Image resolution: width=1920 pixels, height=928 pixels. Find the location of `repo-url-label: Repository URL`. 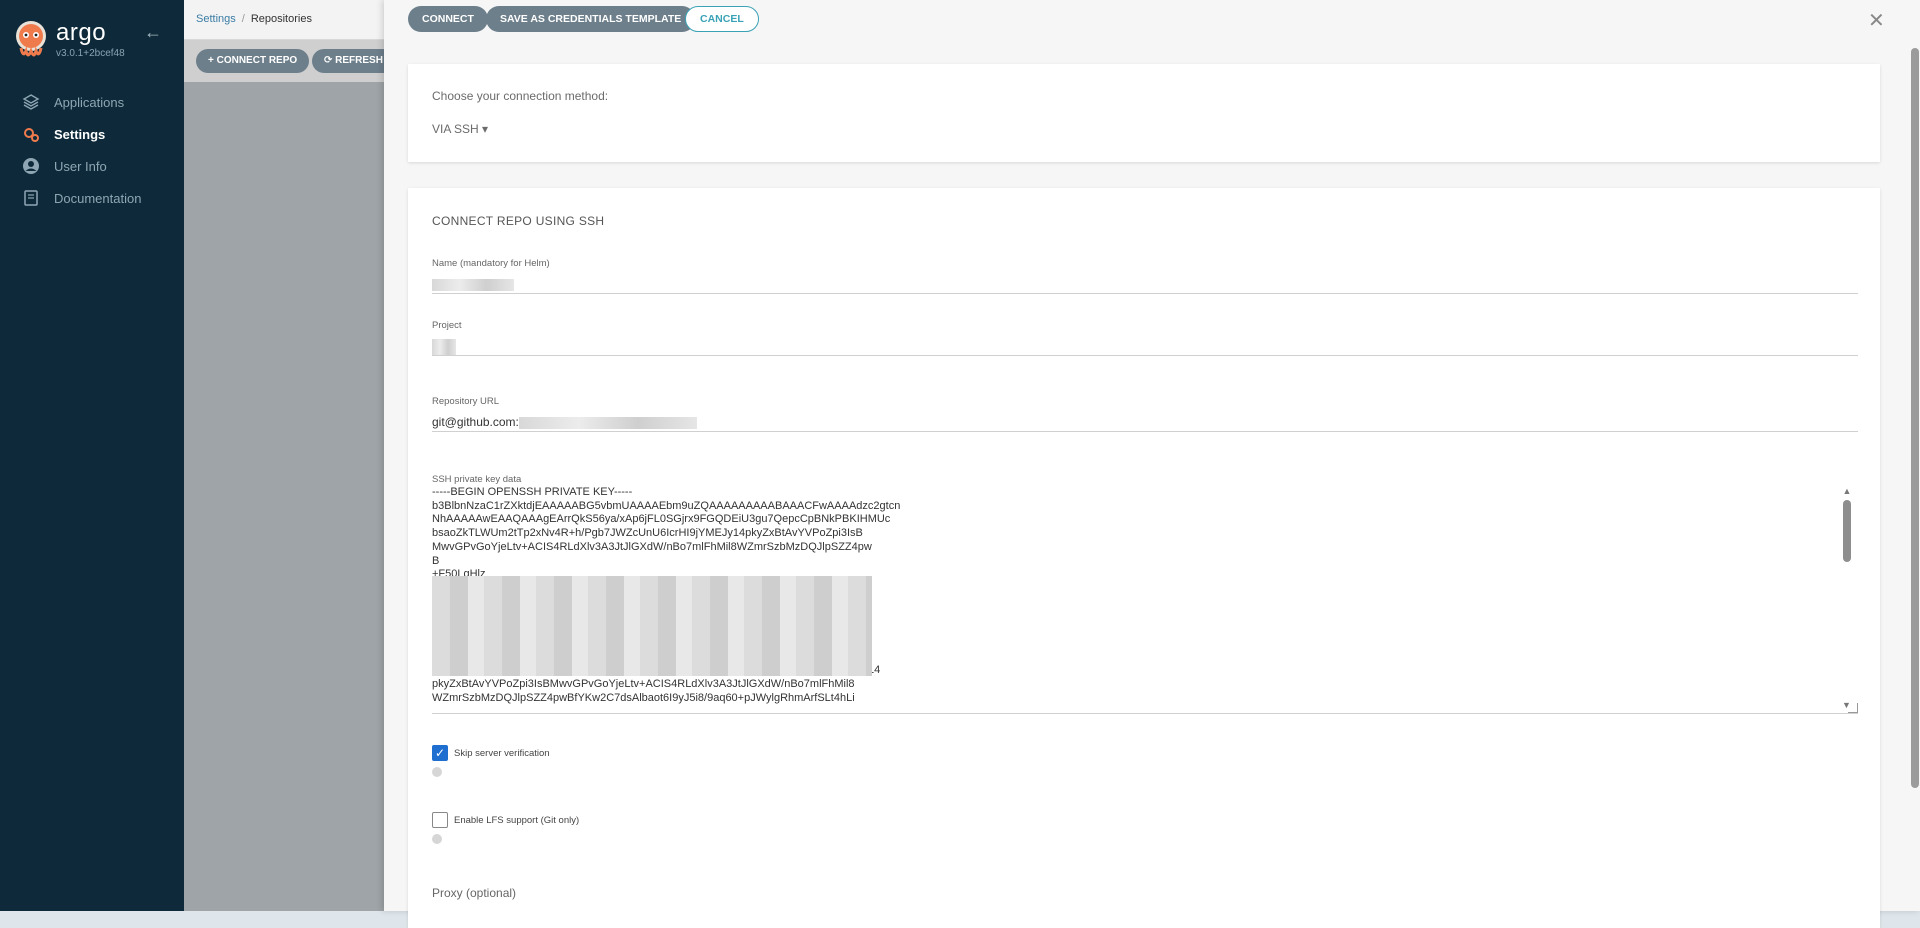

repo-url-label: Repository URL is located at coordinates (466, 401).